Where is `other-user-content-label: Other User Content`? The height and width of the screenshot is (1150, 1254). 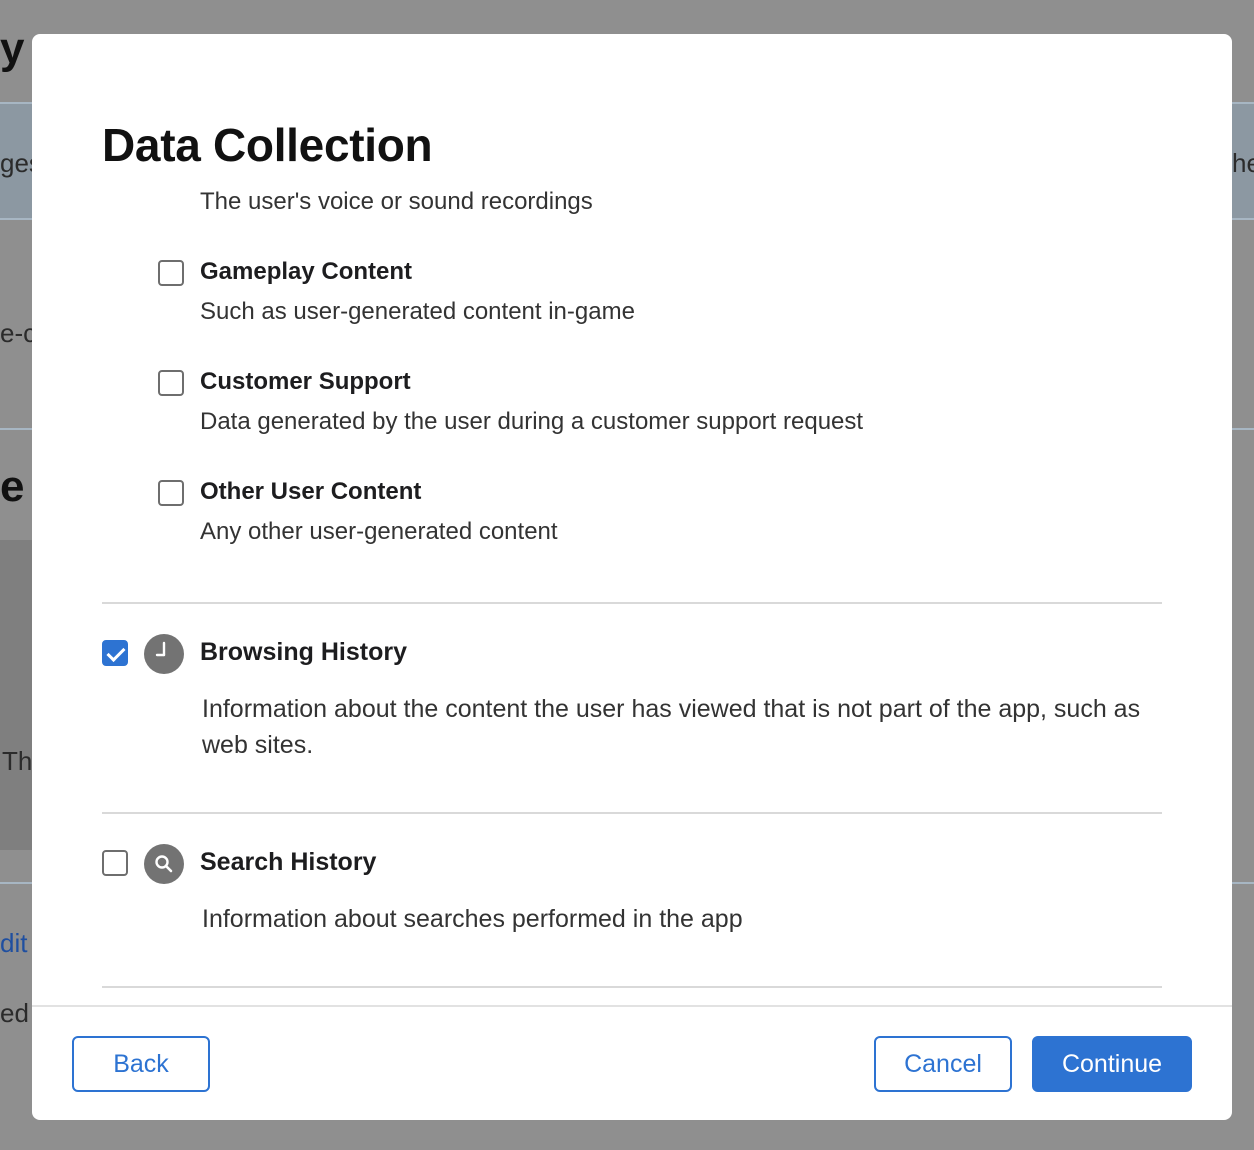
other-user-content-label: Other User Content is located at coordinates (311, 491).